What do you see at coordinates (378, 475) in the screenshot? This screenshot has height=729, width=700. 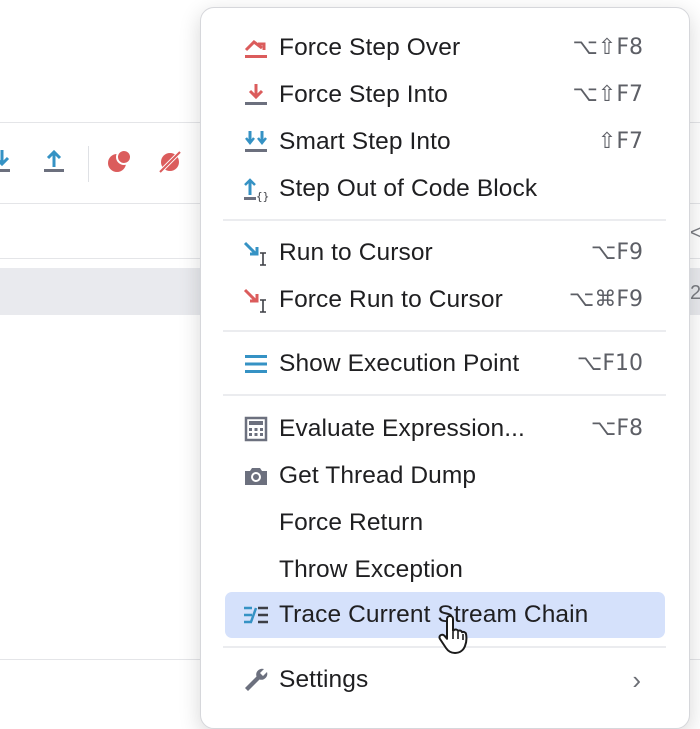 I see `menu-item-label: Get Thread Dump` at bounding box center [378, 475].